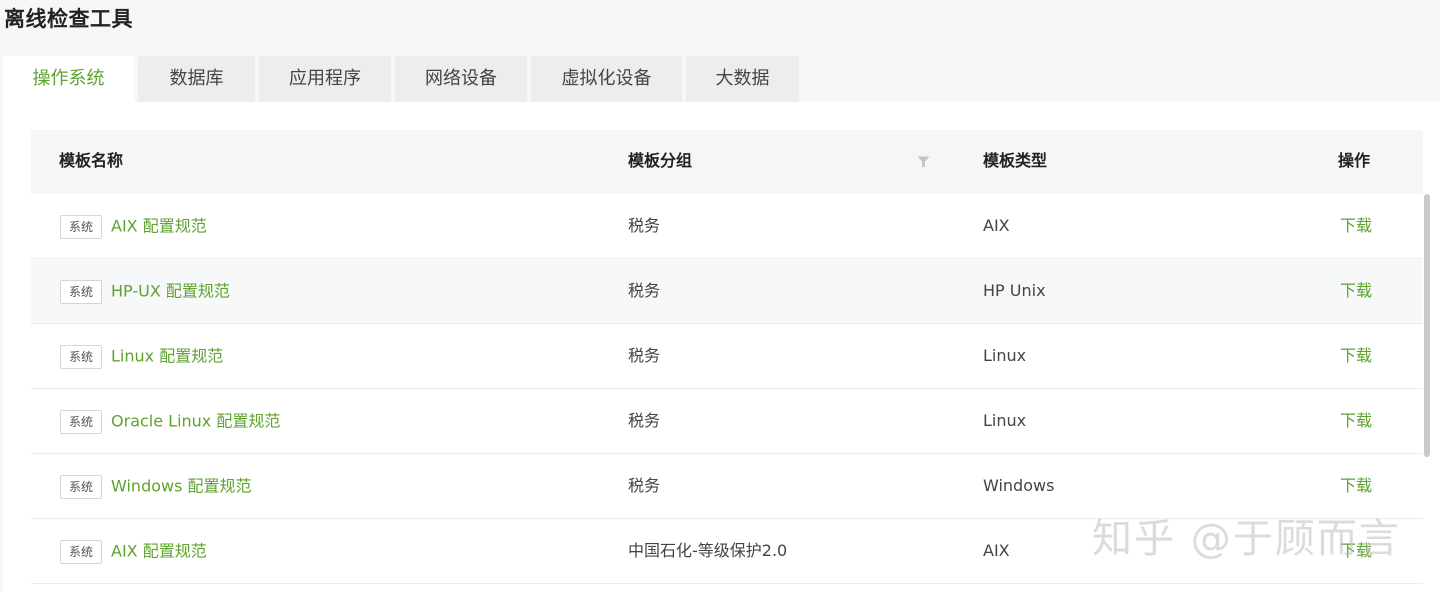  I want to click on vertical-scrollbar, so click(1427, 325).